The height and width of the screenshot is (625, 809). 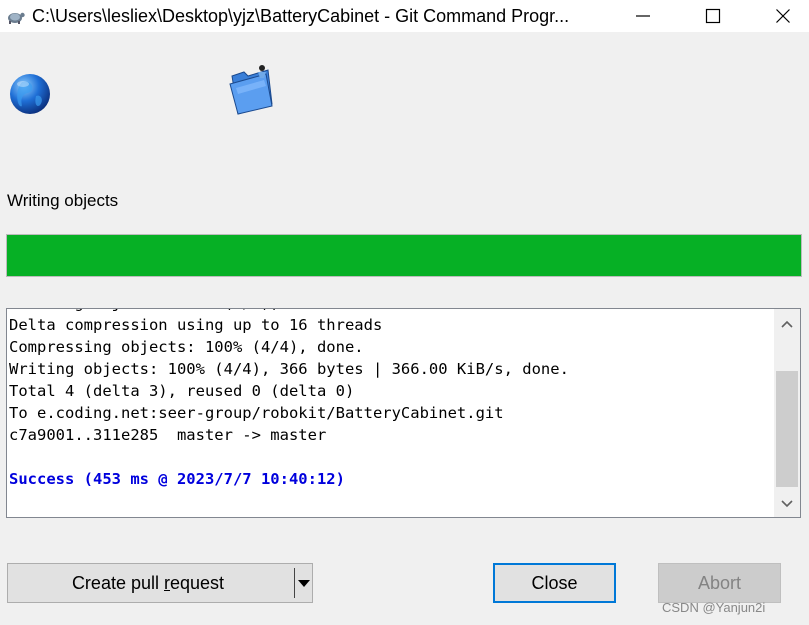 What do you see at coordinates (714, 607) in the screenshot?
I see `watermark: CSDN @Yanjun2i` at bounding box center [714, 607].